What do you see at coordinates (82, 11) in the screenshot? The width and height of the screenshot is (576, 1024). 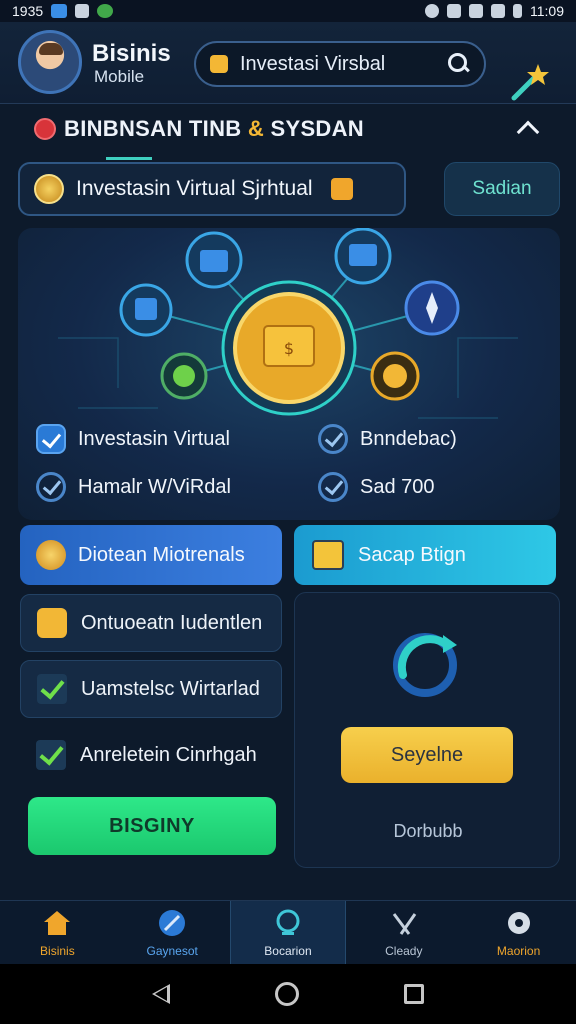 I see `app-notification-icon` at bounding box center [82, 11].